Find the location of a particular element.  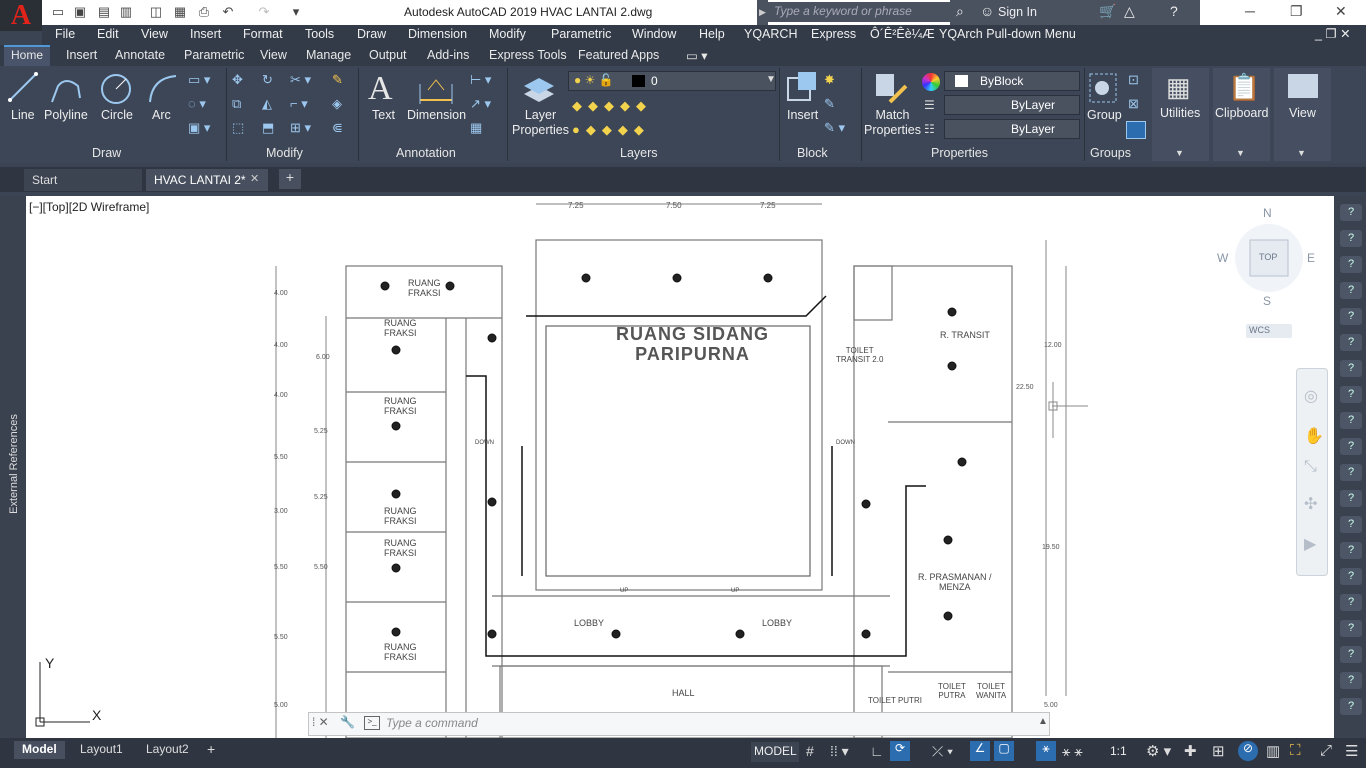

polar-icon: ⟳ is located at coordinates (900, 751).